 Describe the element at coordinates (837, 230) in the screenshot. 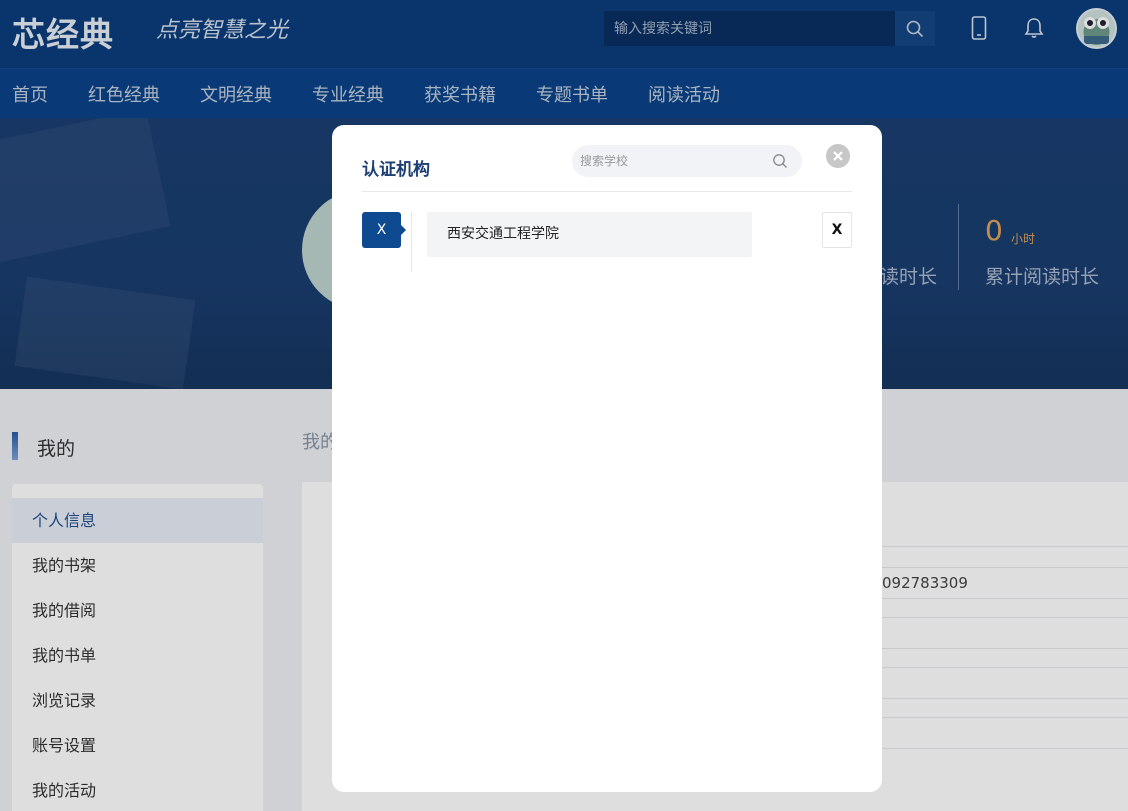

I see `letter-index-x: X` at that location.